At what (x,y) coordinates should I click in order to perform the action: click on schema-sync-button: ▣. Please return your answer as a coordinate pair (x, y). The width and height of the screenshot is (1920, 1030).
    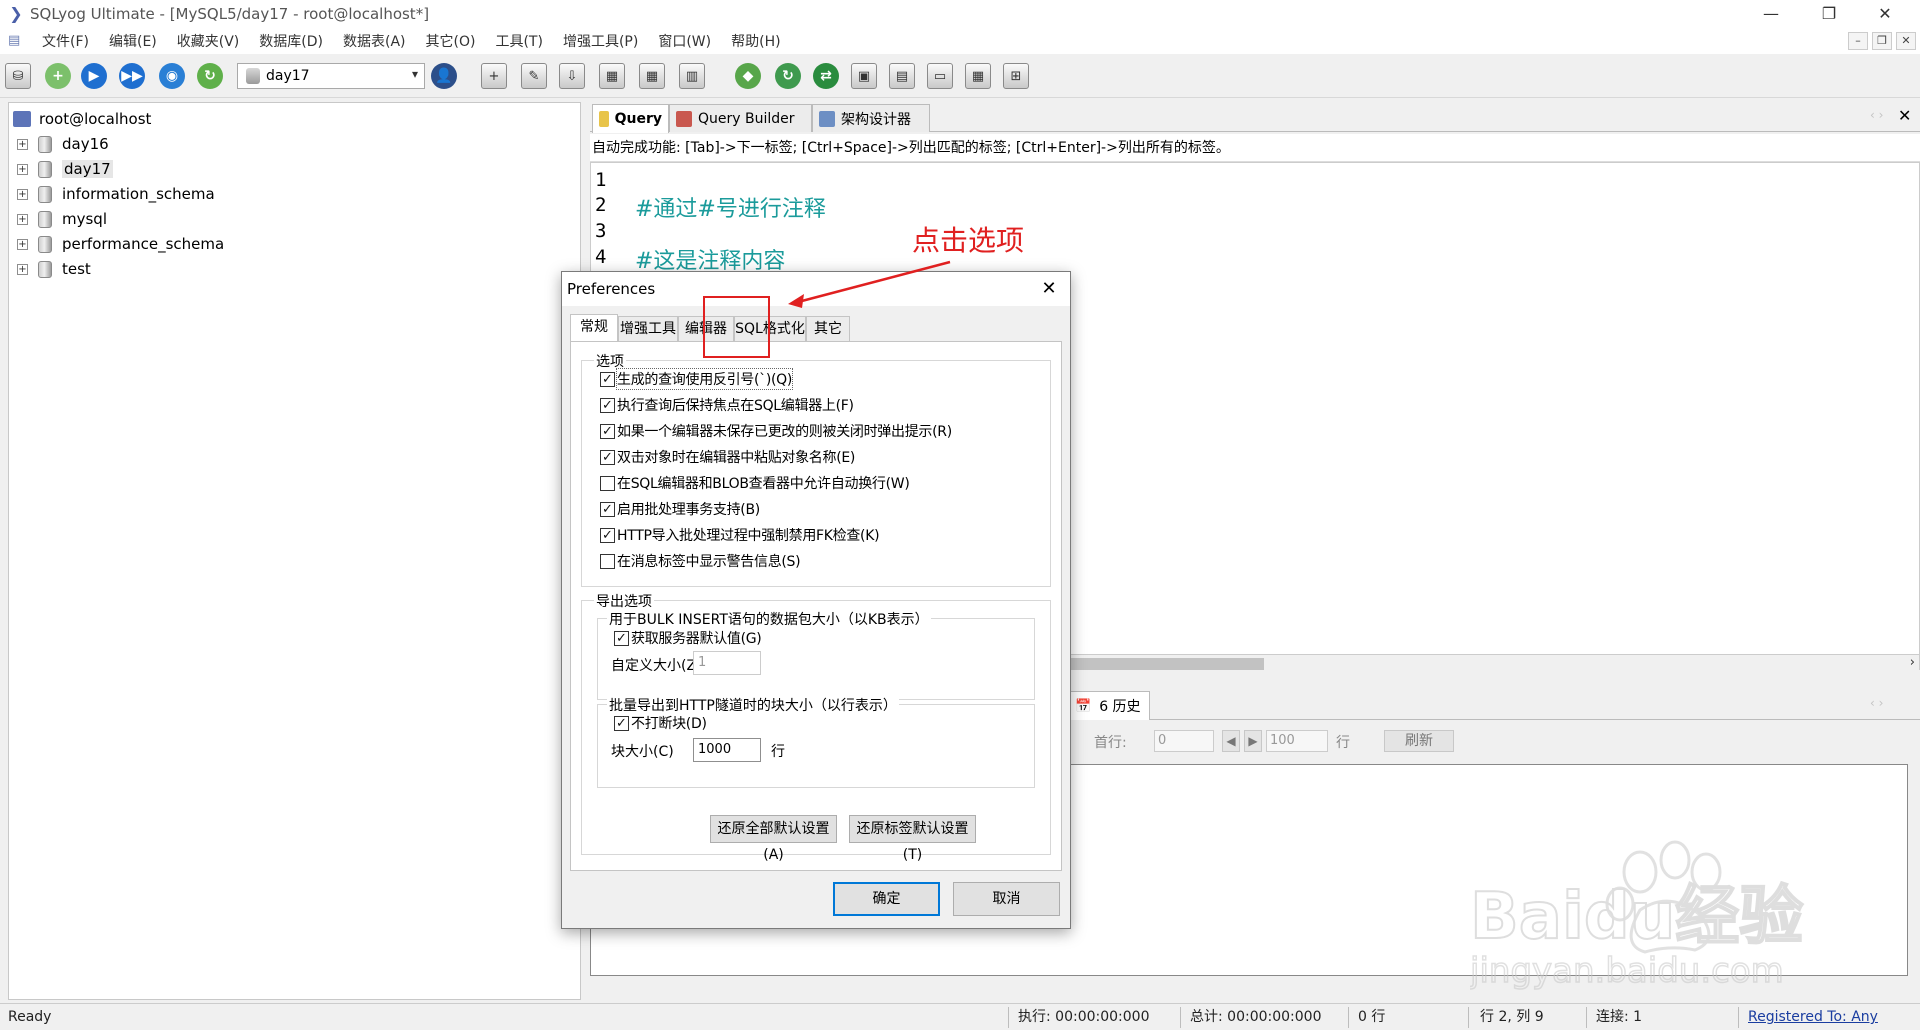
    Looking at the image, I should click on (864, 76).